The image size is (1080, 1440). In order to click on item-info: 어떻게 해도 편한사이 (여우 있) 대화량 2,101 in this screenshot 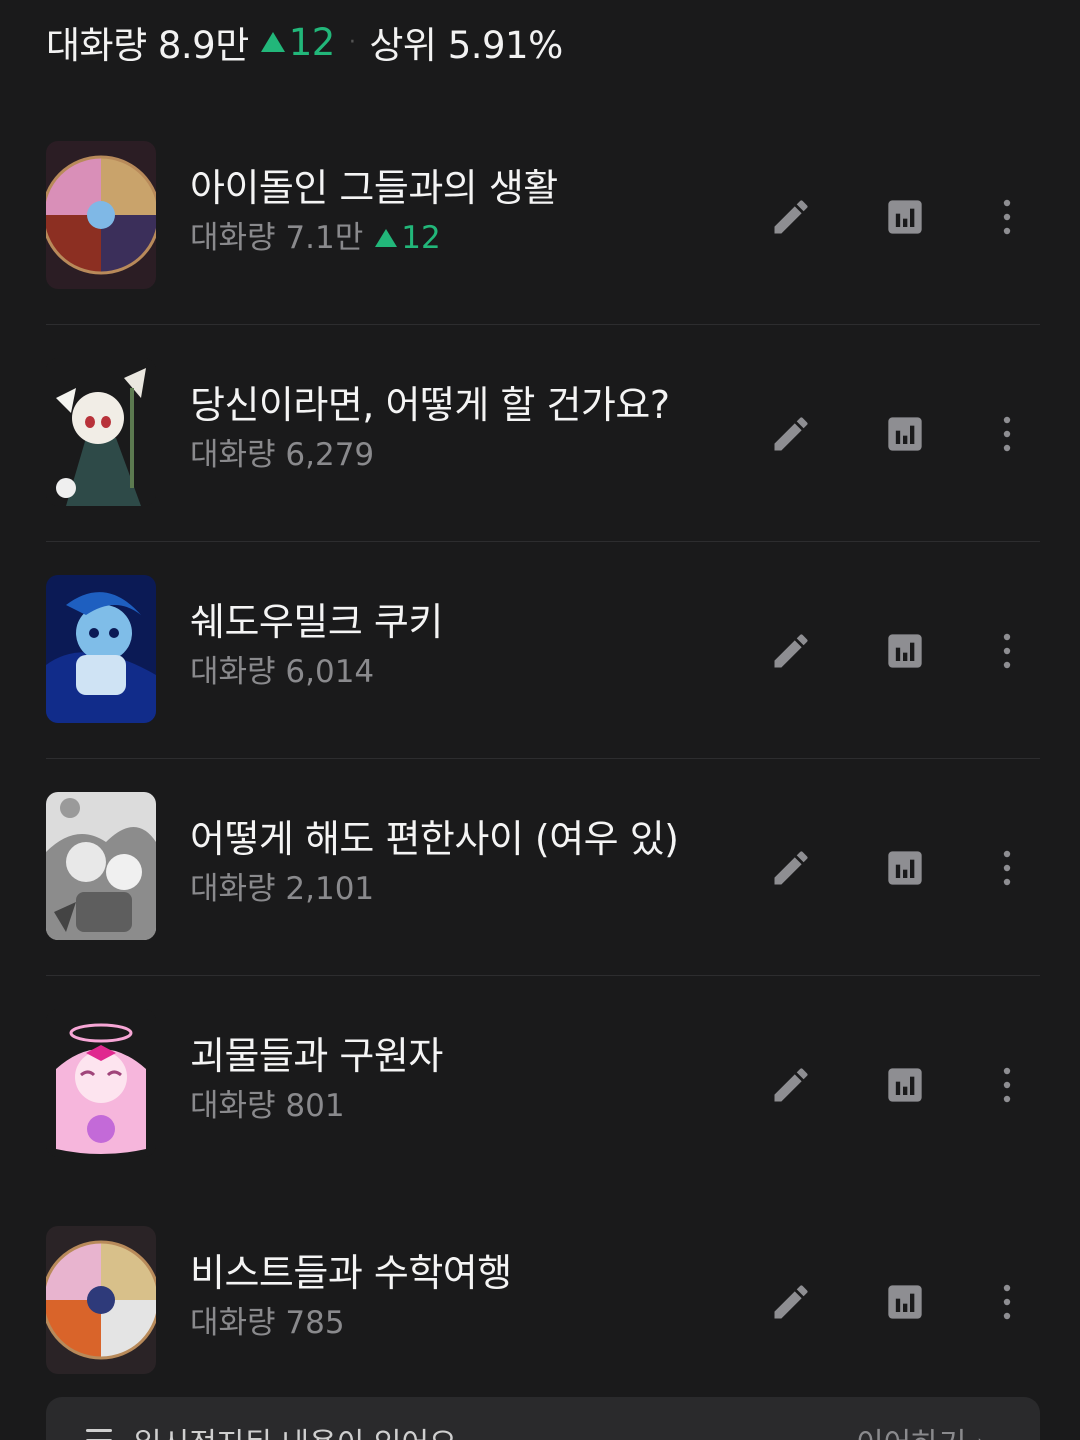, I will do `click(470, 862)`.